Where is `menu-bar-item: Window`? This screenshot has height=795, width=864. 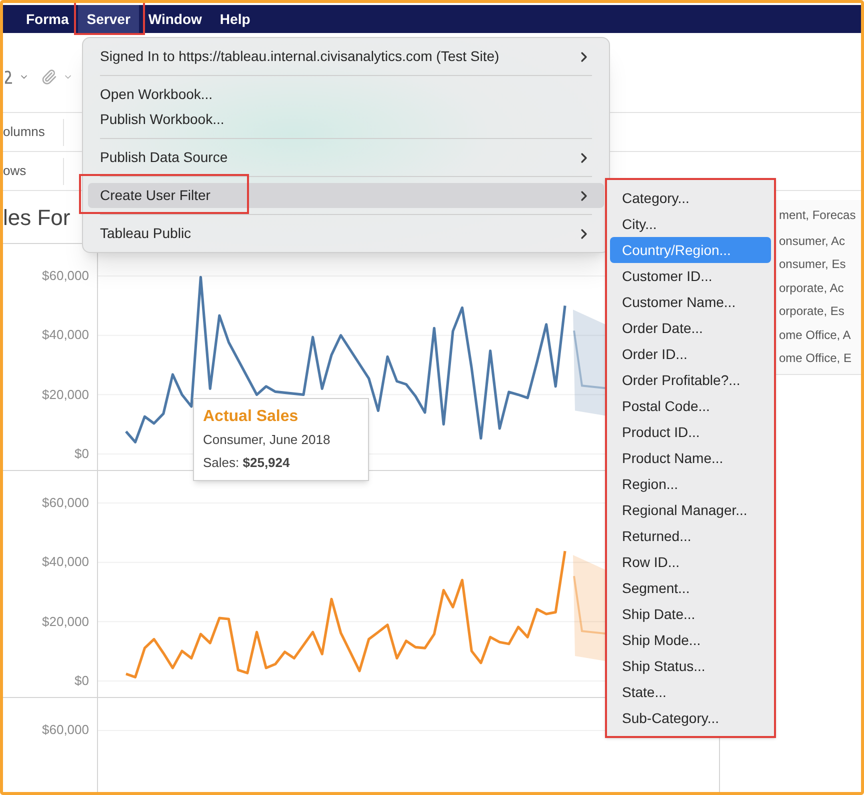 menu-bar-item: Window is located at coordinates (175, 19).